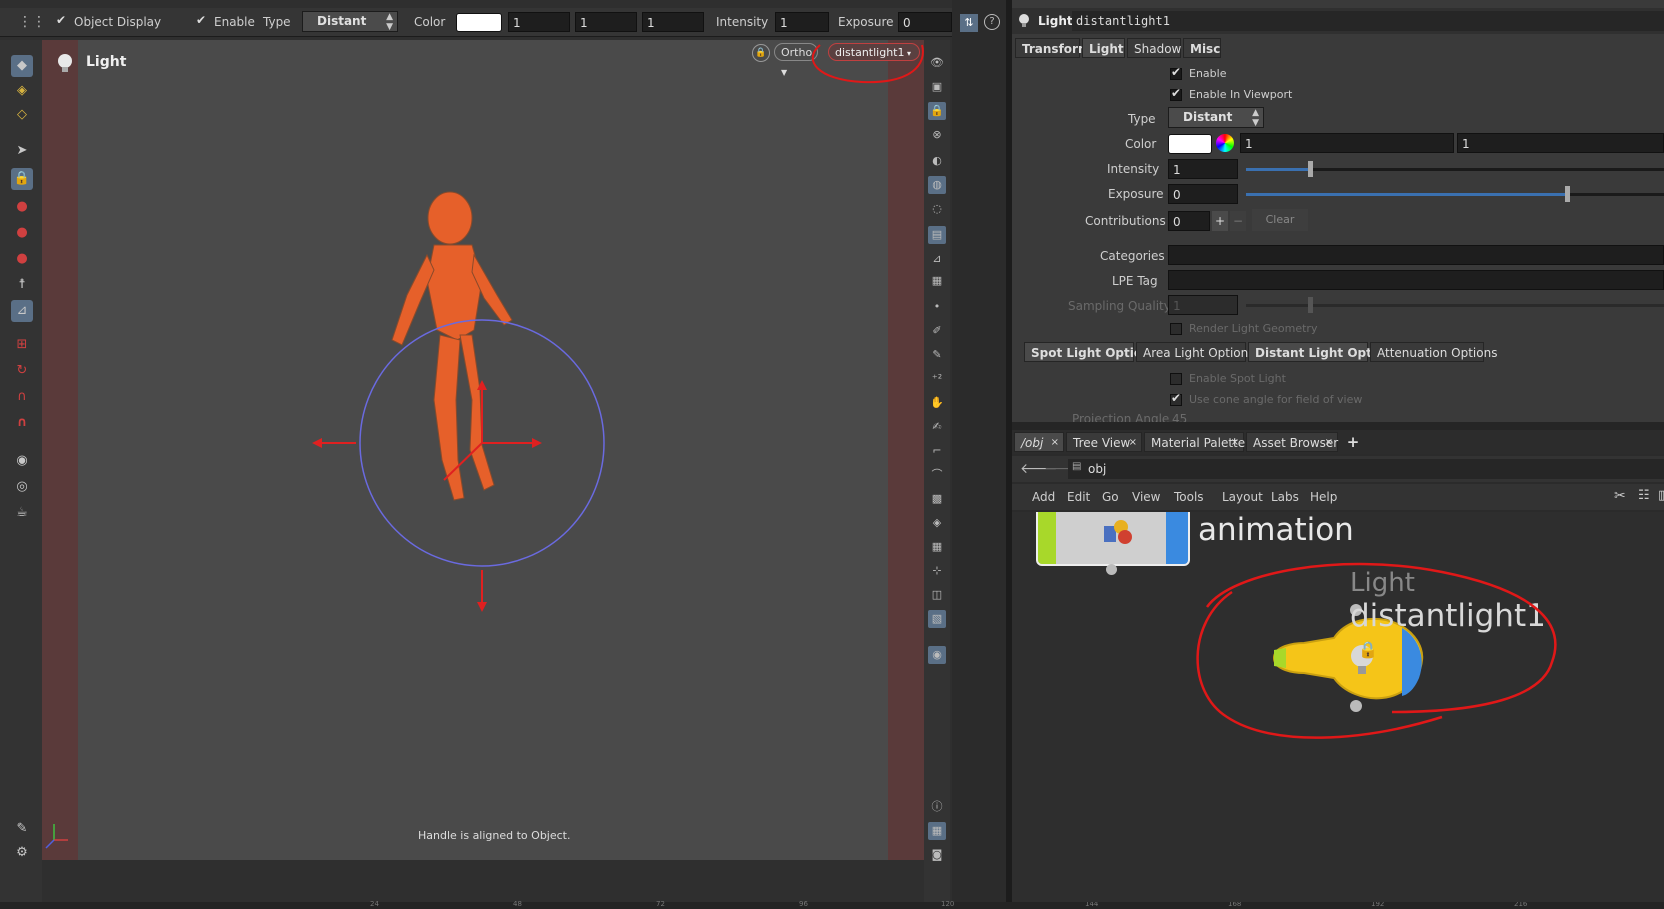 The width and height of the screenshot is (1664, 909). What do you see at coordinates (1176, 93) in the screenshot?
I see `enable-viewport-checkbox` at bounding box center [1176, 93].